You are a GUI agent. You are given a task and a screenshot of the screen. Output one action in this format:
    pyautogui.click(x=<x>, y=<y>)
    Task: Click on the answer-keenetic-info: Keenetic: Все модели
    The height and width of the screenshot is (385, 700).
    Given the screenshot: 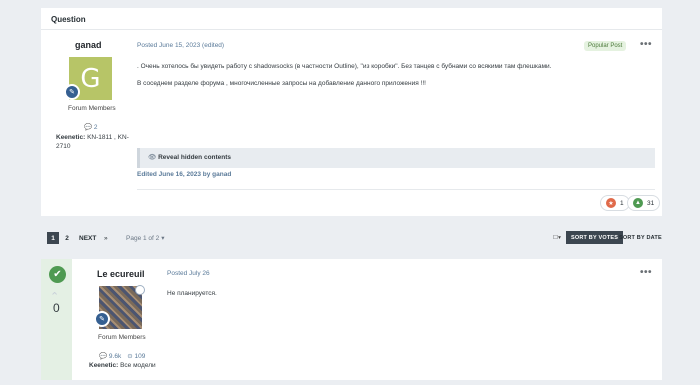 What is the action you would take?
    pyautogui.click(x=122, y=365)
    